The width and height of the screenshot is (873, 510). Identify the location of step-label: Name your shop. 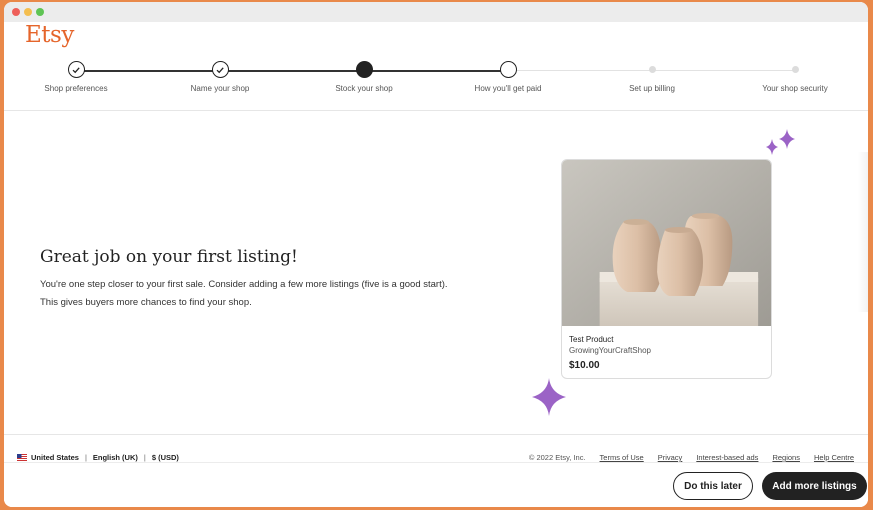
(220, 88).